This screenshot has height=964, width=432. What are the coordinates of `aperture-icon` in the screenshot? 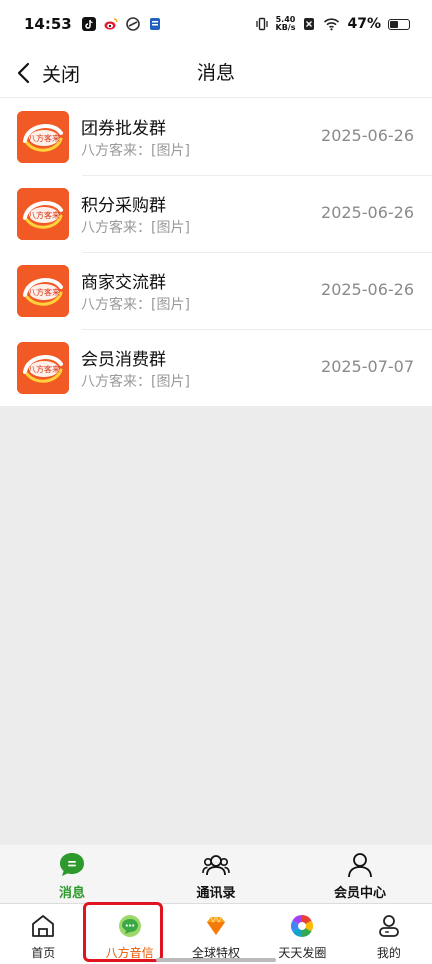 It's located at (302, 926).